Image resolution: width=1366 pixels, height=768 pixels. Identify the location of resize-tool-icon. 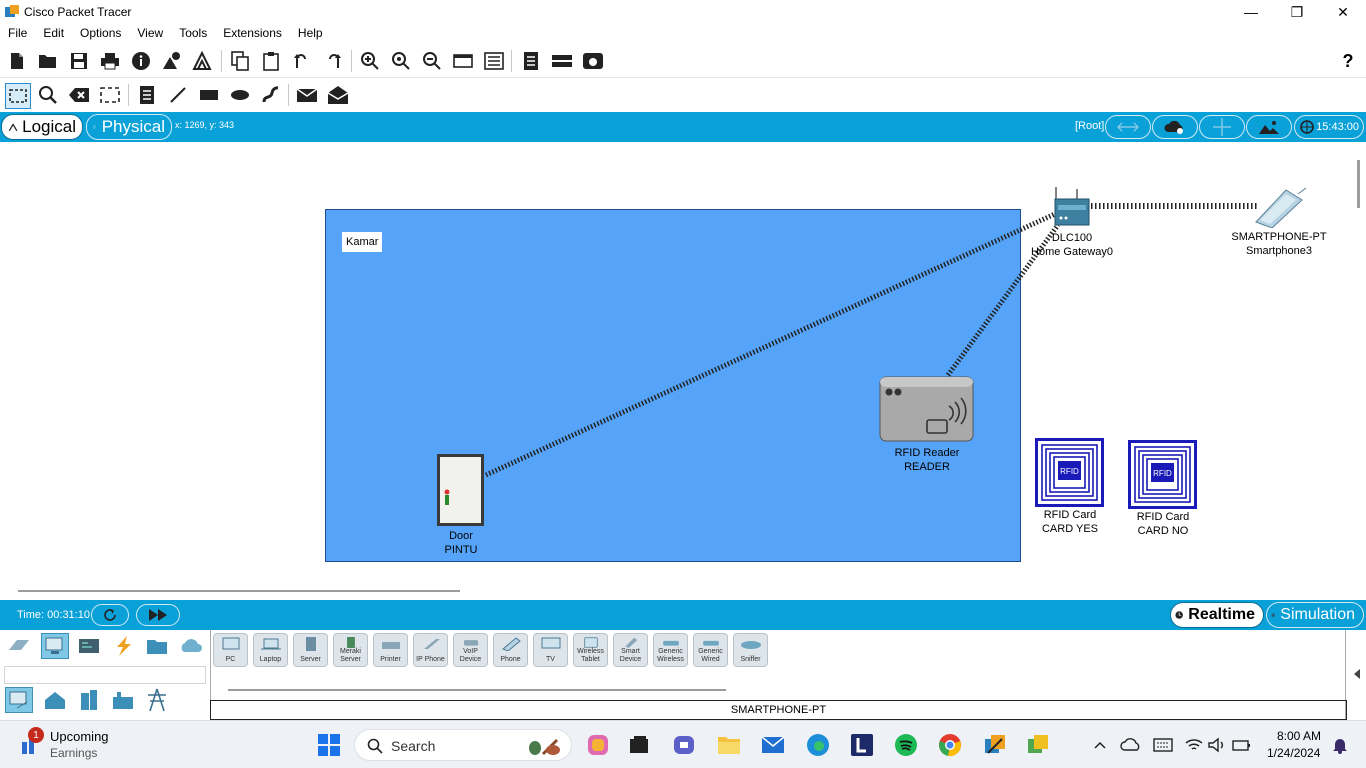
(110, 95).